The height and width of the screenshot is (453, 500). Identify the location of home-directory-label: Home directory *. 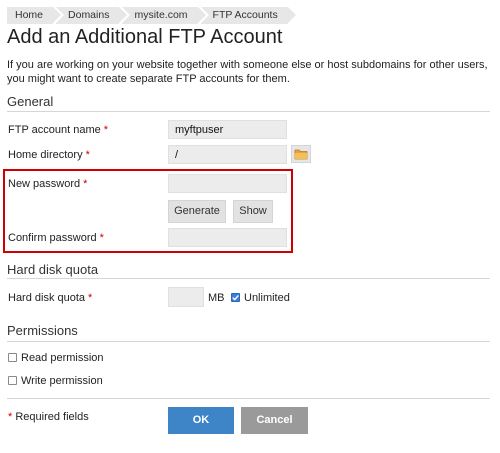
(49, 155).